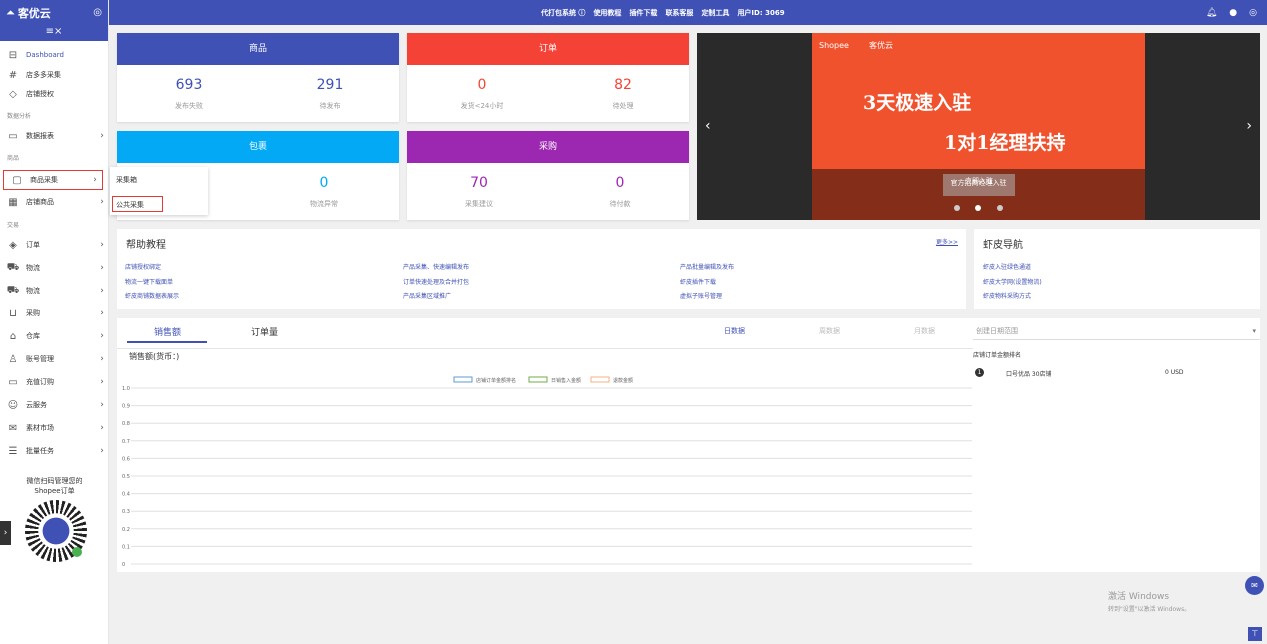 The height and width of the screenshot is (644, 1267). What do you see at coordinates (623, 85) in the screenshot?
I see `orders-pending-count: 82` at bounding box center [623, 85].